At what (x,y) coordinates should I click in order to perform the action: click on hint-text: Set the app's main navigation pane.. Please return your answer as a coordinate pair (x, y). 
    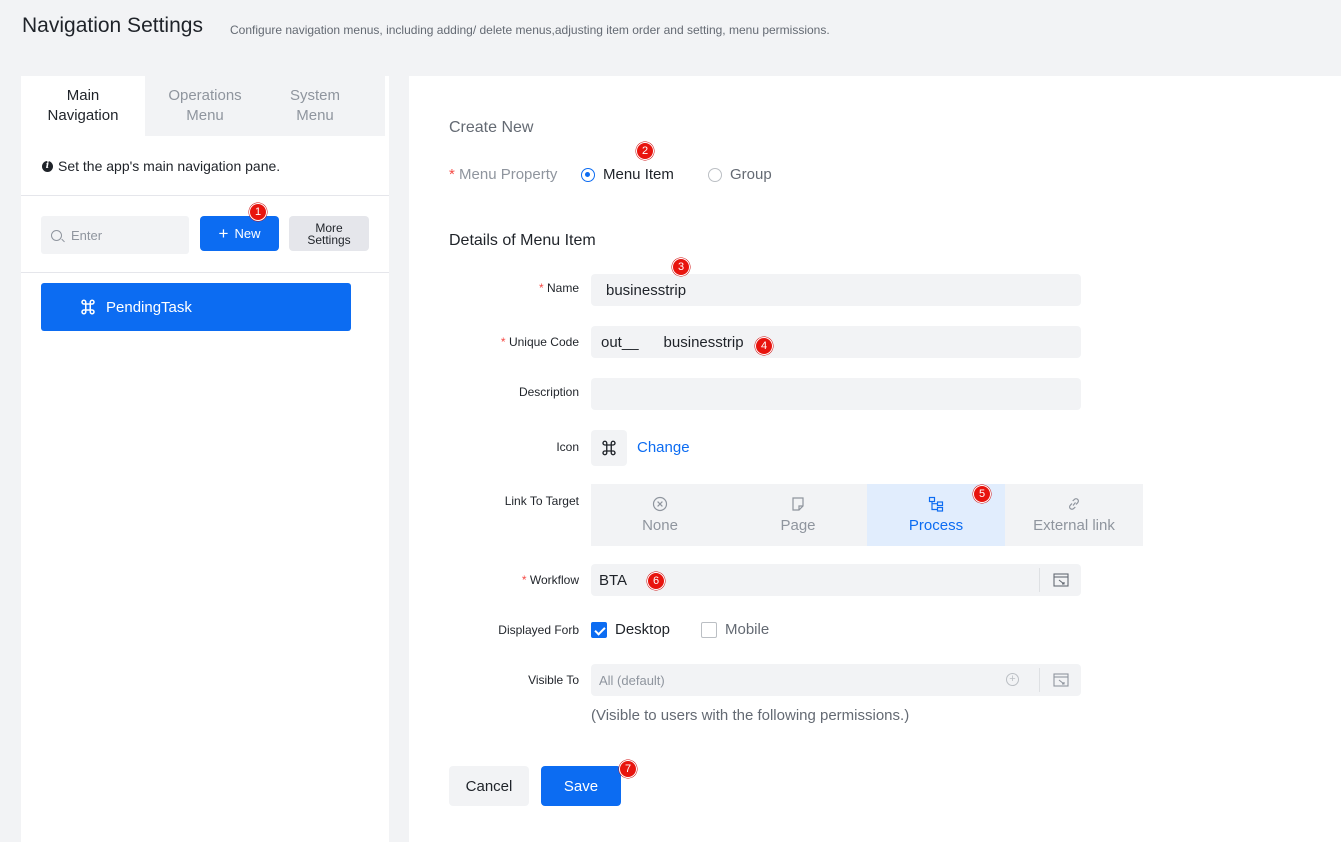
    Looking at the image, I should click on (169, 166).